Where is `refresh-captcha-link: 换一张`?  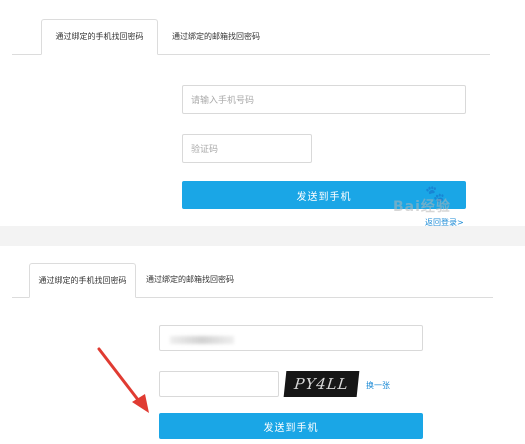
refresh-captcha-link: 换一张 is located at coordinates (378, 385).